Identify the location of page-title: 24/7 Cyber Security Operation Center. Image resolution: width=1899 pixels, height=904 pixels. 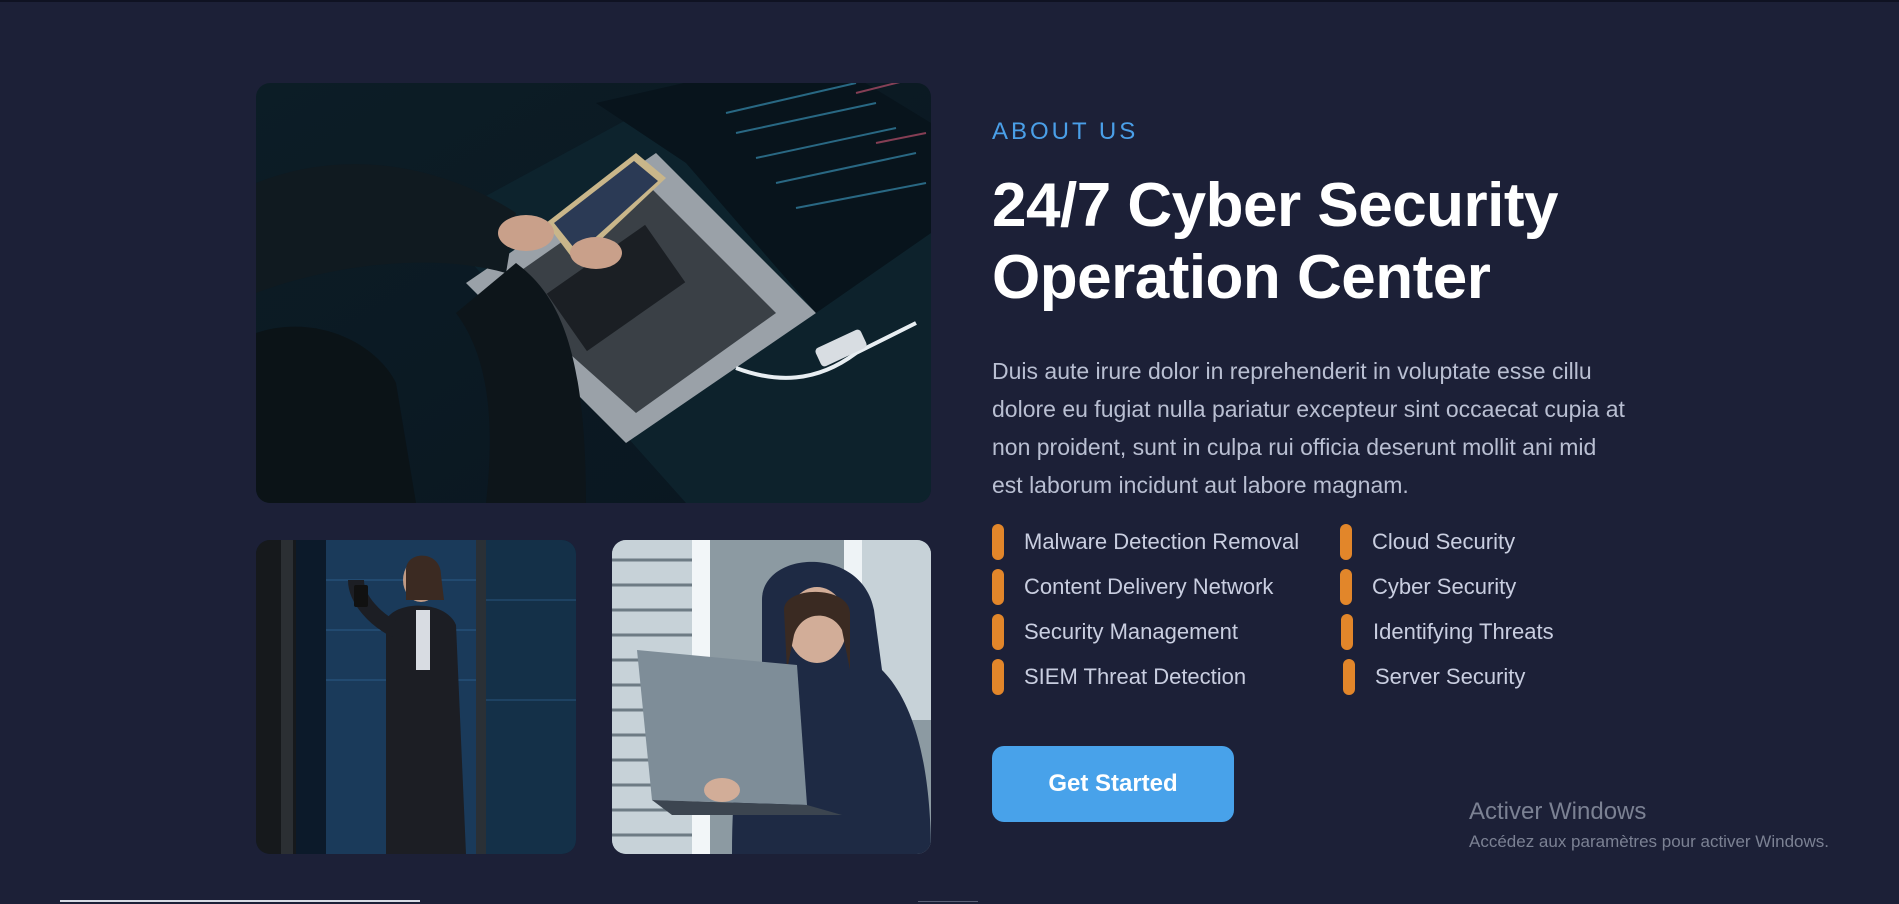
(1302, 242).